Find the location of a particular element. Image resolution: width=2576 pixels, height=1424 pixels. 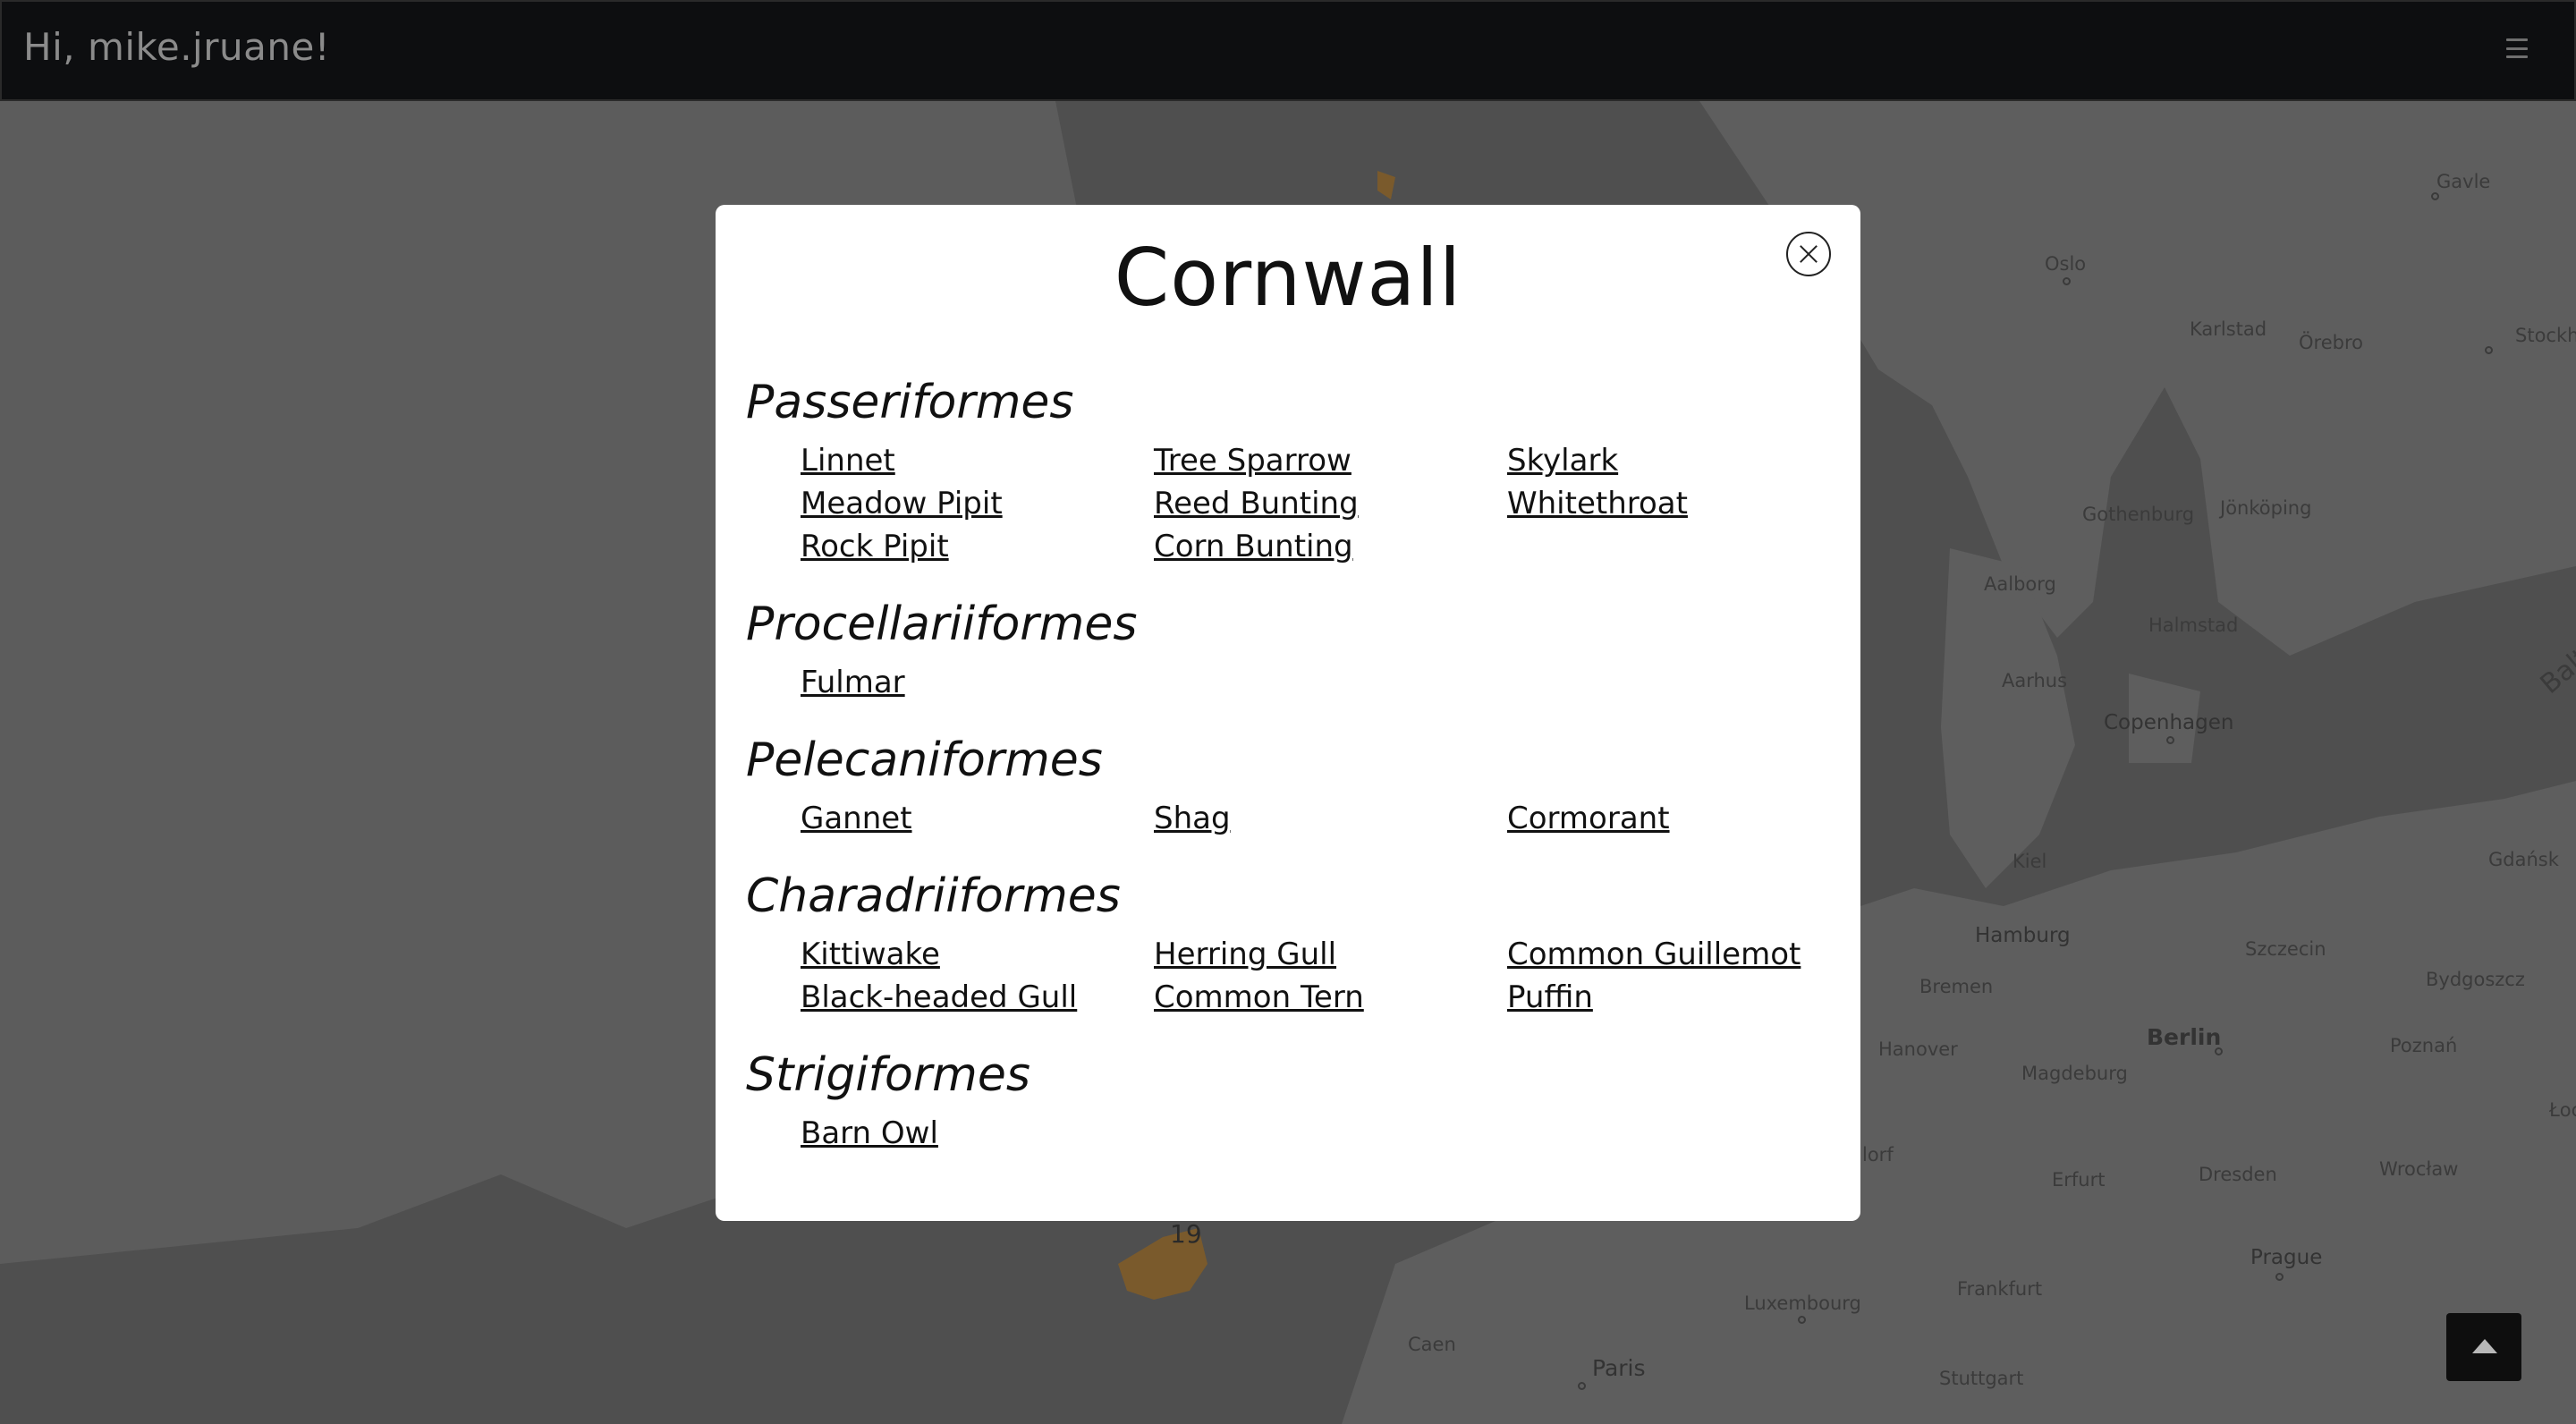

map-label-berlin: Berlin is located at coordinates (2184, 1037).